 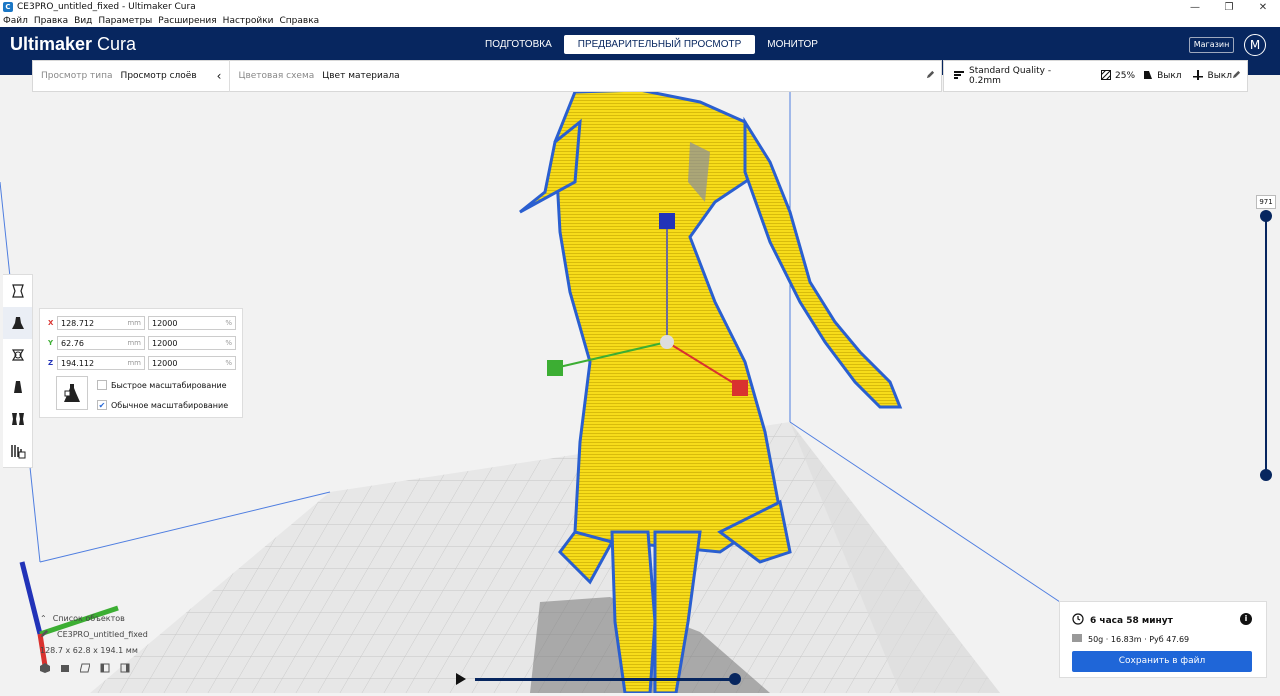 I want to click on menu-edit: Правка, so click(x=51, y=21).